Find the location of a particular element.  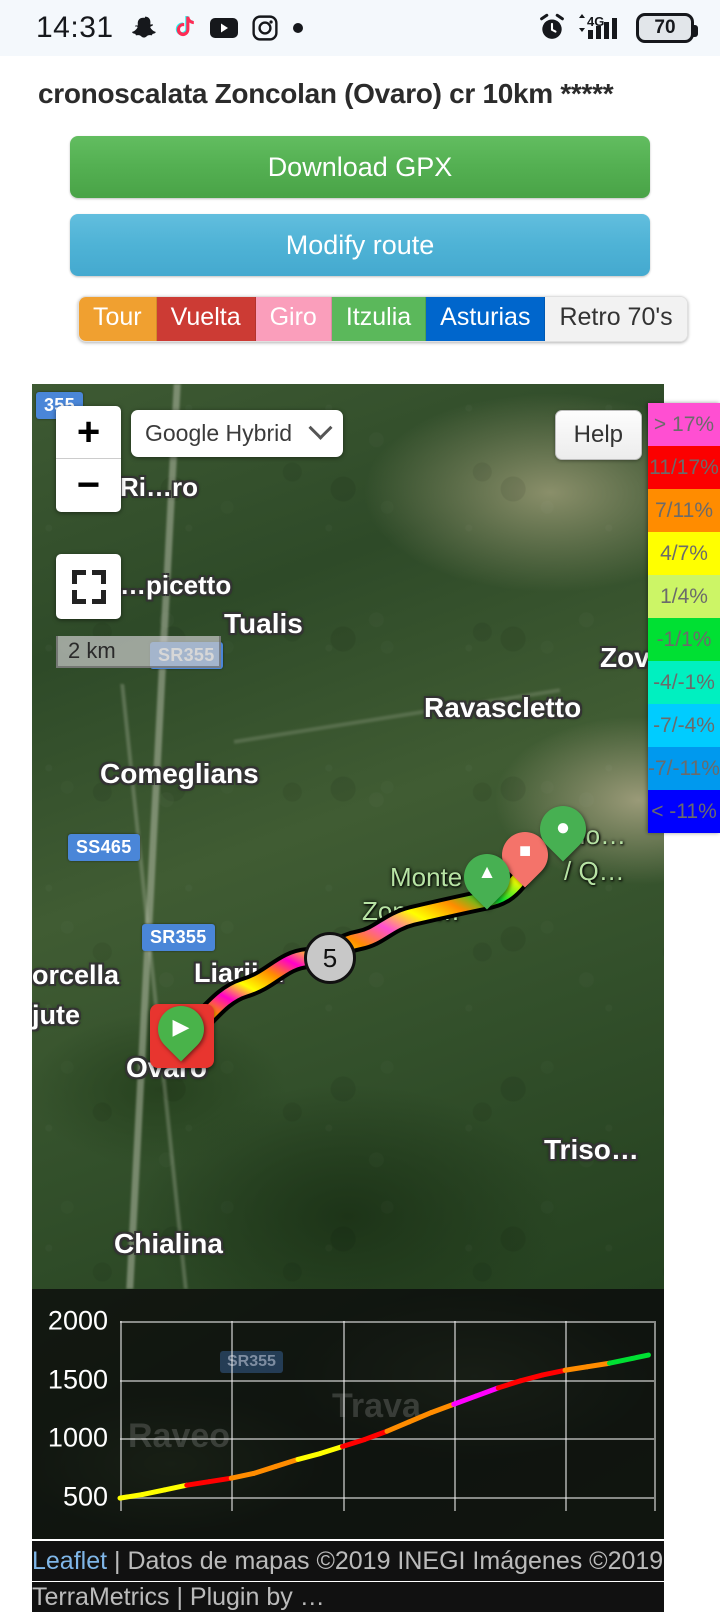

fullscreen-icon is located at coordinates (88, 586).